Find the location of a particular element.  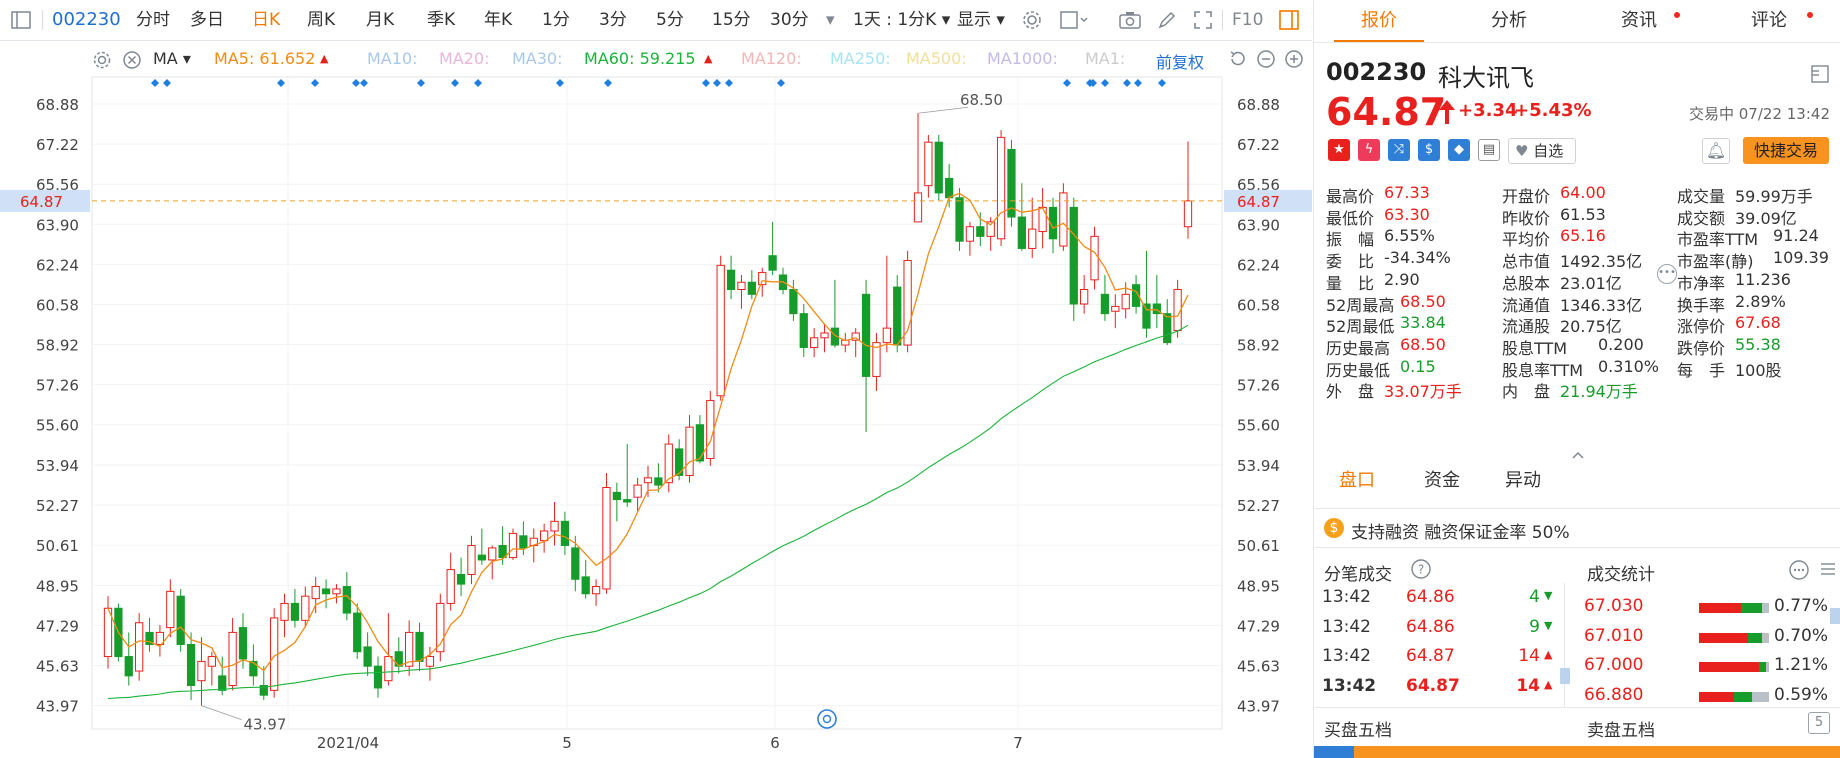

period-tab: 年K is located at coordinates (498, 20).